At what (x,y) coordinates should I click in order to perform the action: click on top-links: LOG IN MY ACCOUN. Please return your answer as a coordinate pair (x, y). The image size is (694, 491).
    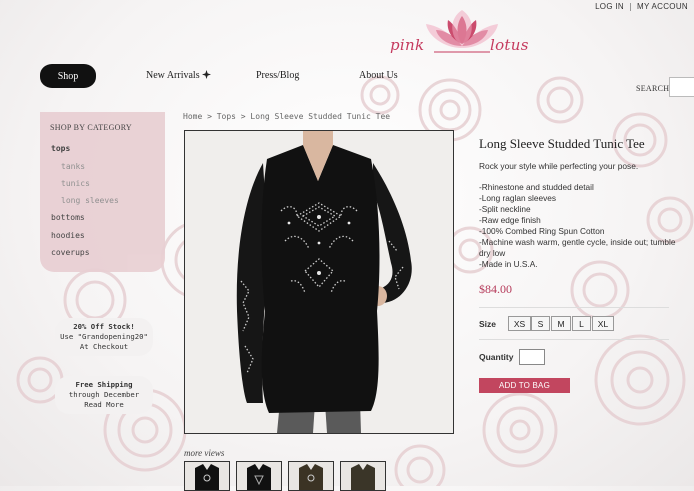
    Looking at the image, I should click on (641, 6).